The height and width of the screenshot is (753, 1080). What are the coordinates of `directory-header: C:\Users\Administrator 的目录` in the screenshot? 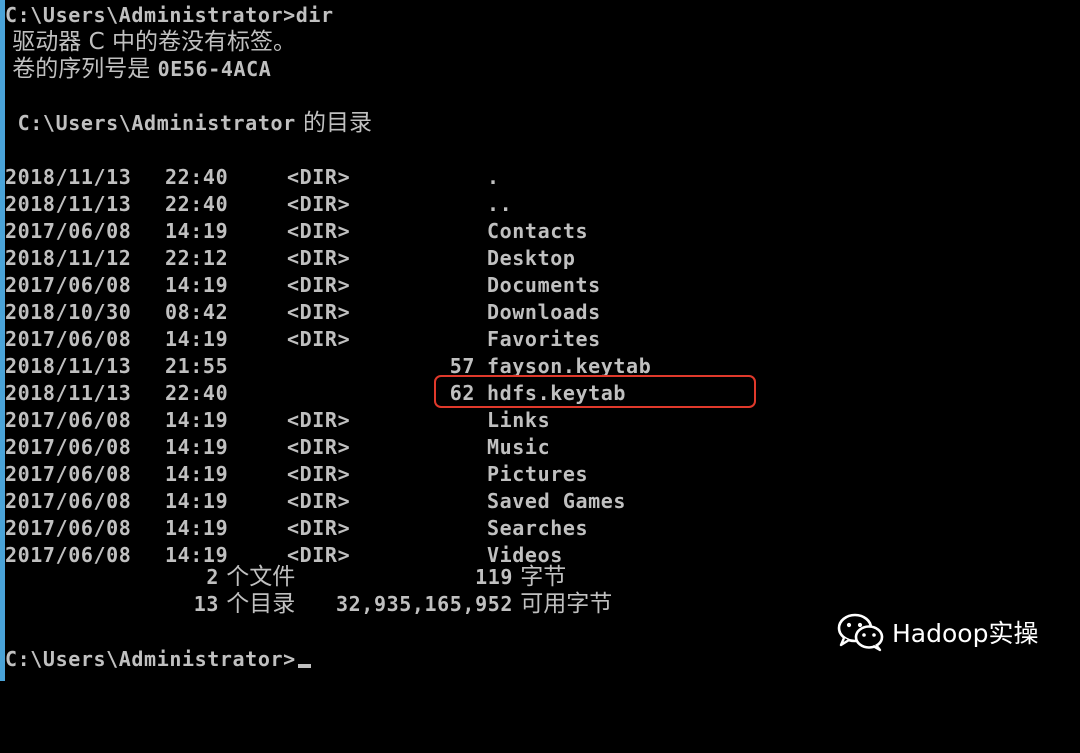 It's located at (188, 123).